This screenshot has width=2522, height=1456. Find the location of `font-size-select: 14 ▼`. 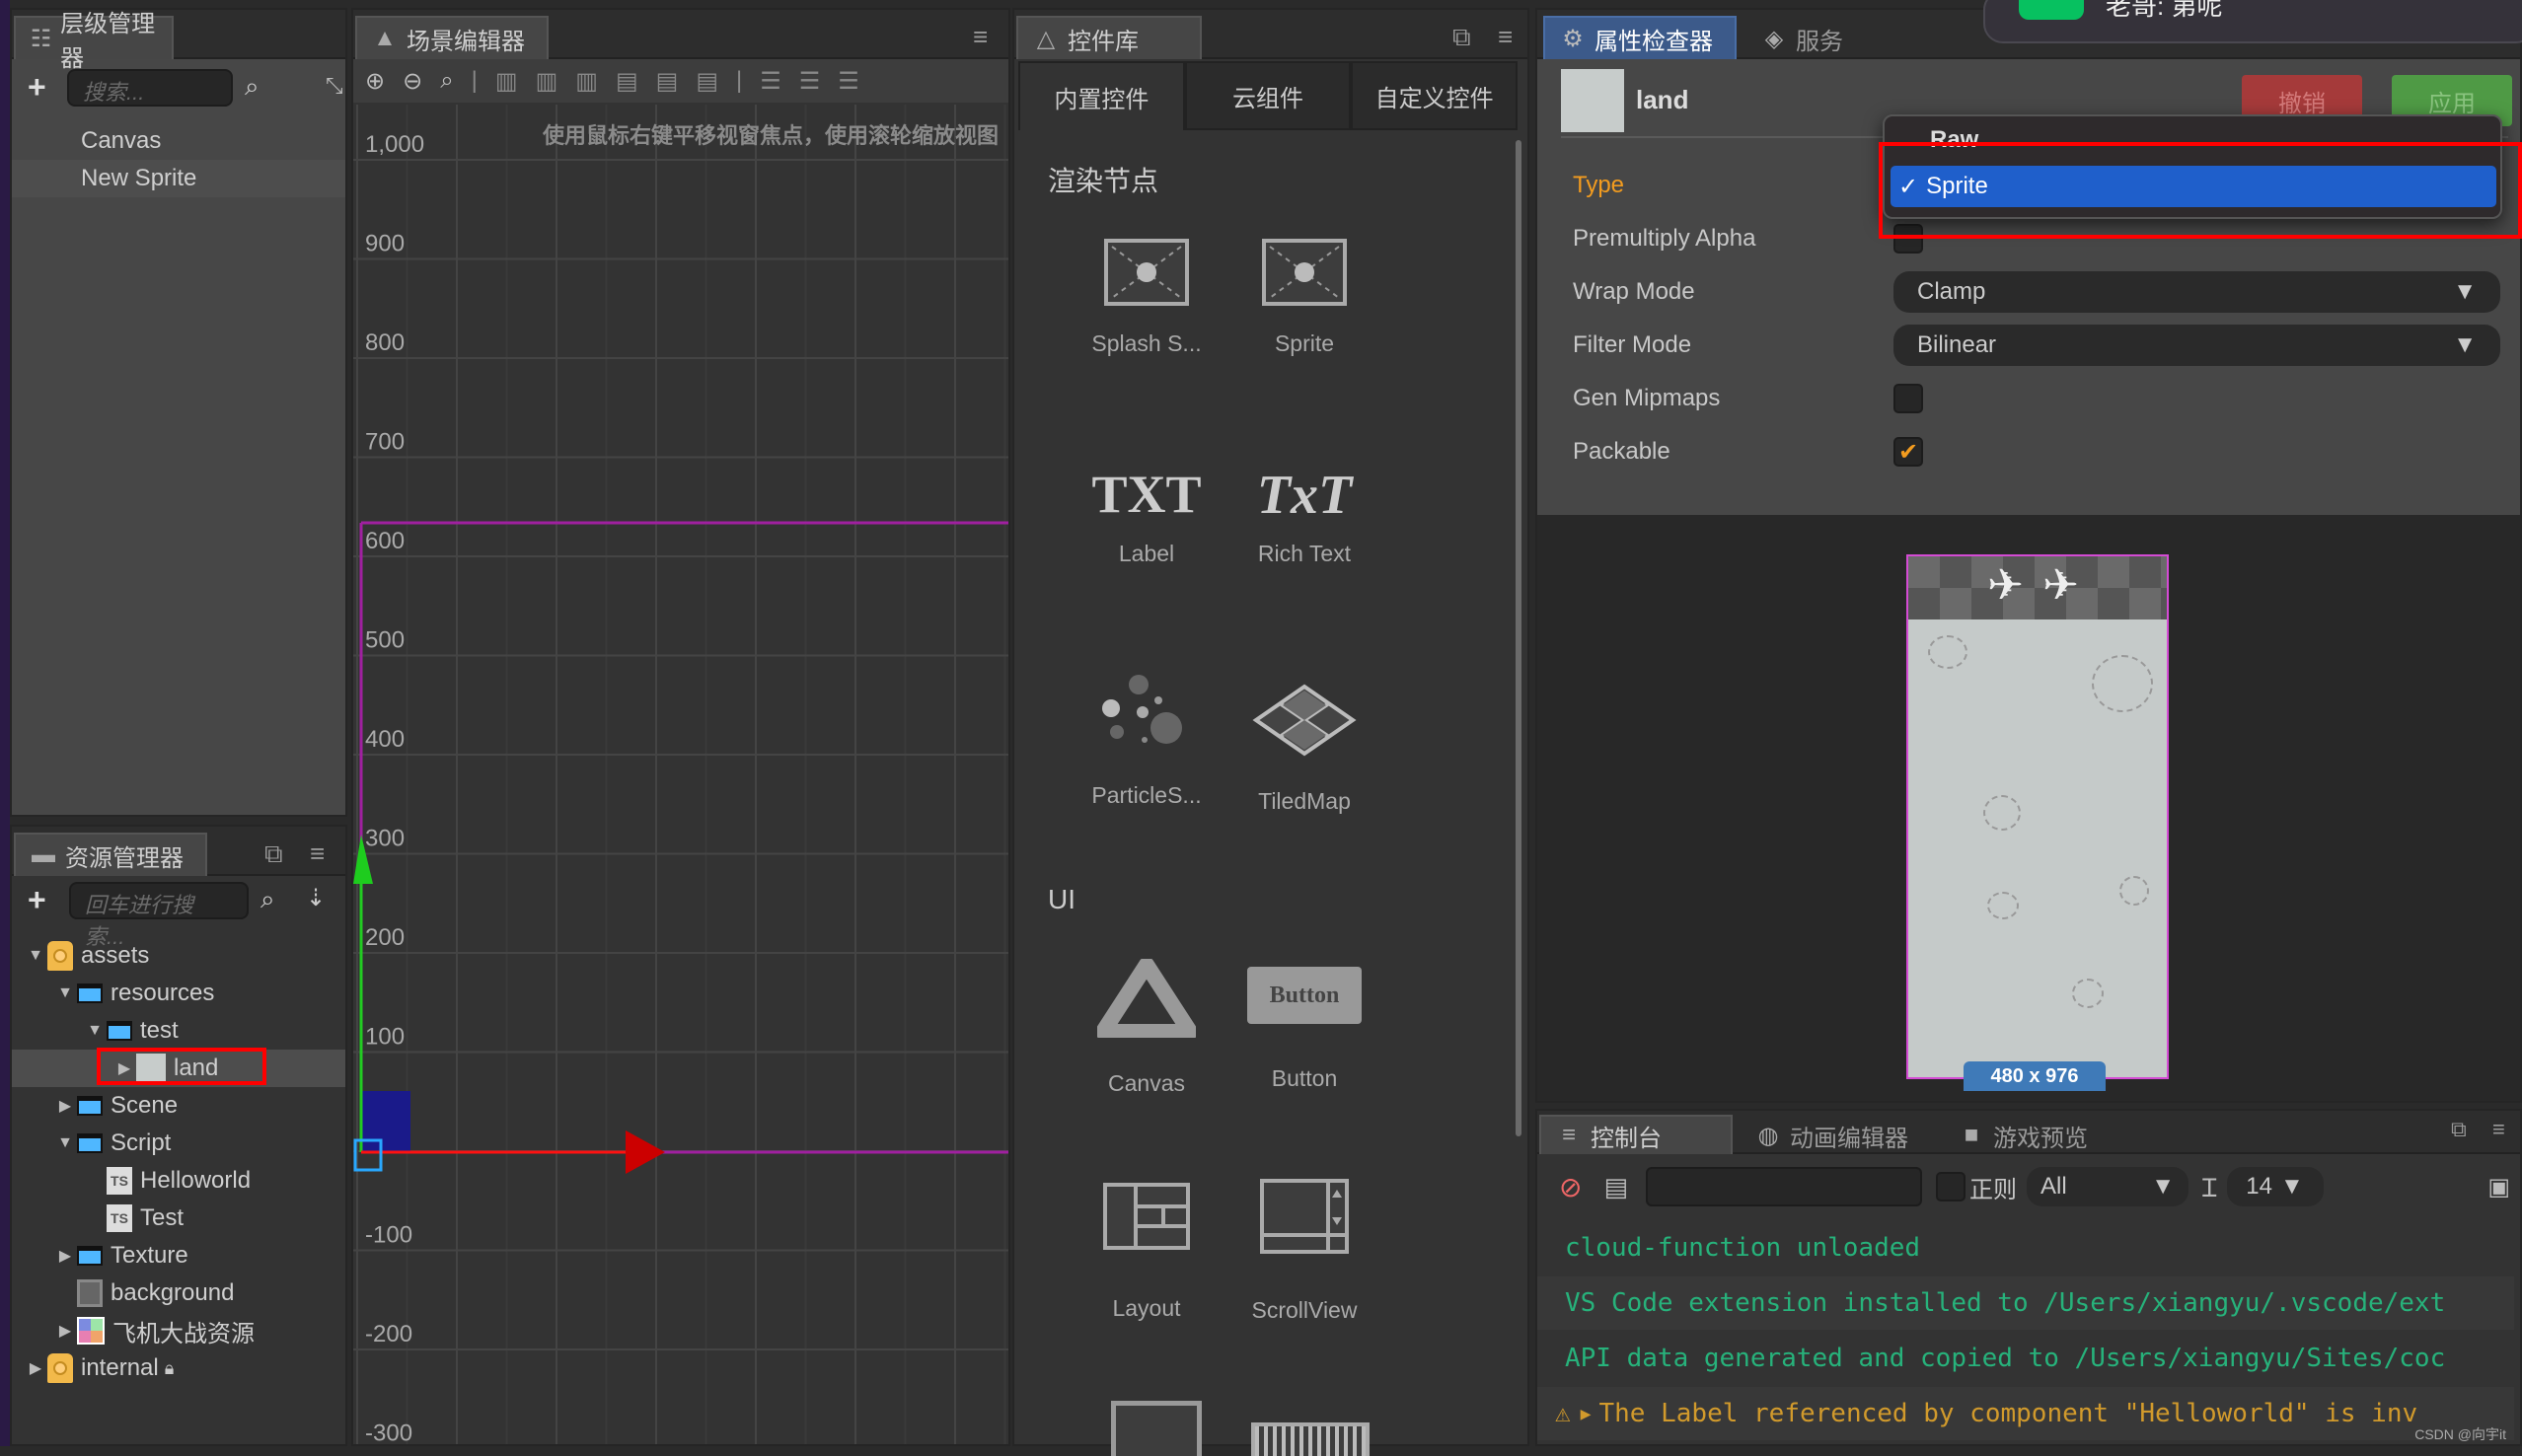

font-size-select: 14 ▼ is located at coordinates (2275, 1186).